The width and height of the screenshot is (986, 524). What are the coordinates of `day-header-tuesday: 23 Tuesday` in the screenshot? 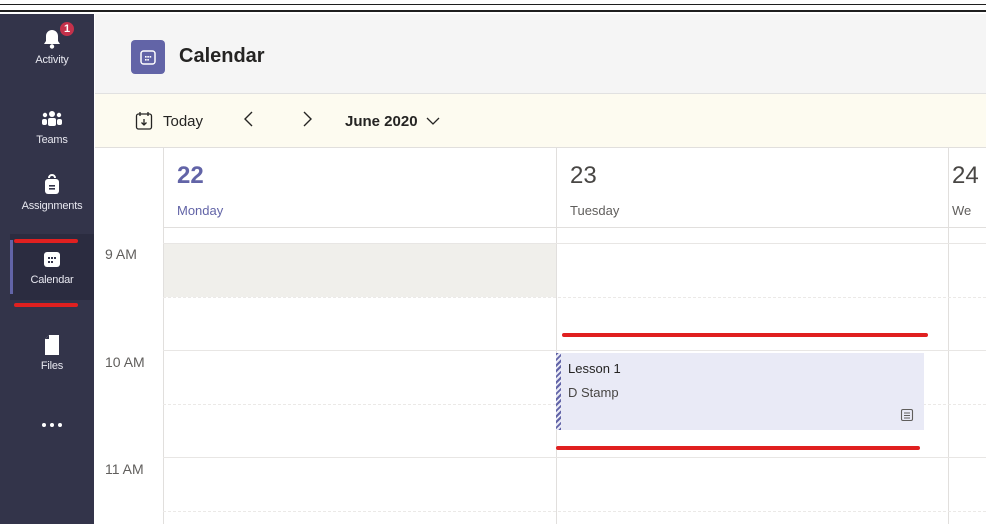 It's located at (752, 188).